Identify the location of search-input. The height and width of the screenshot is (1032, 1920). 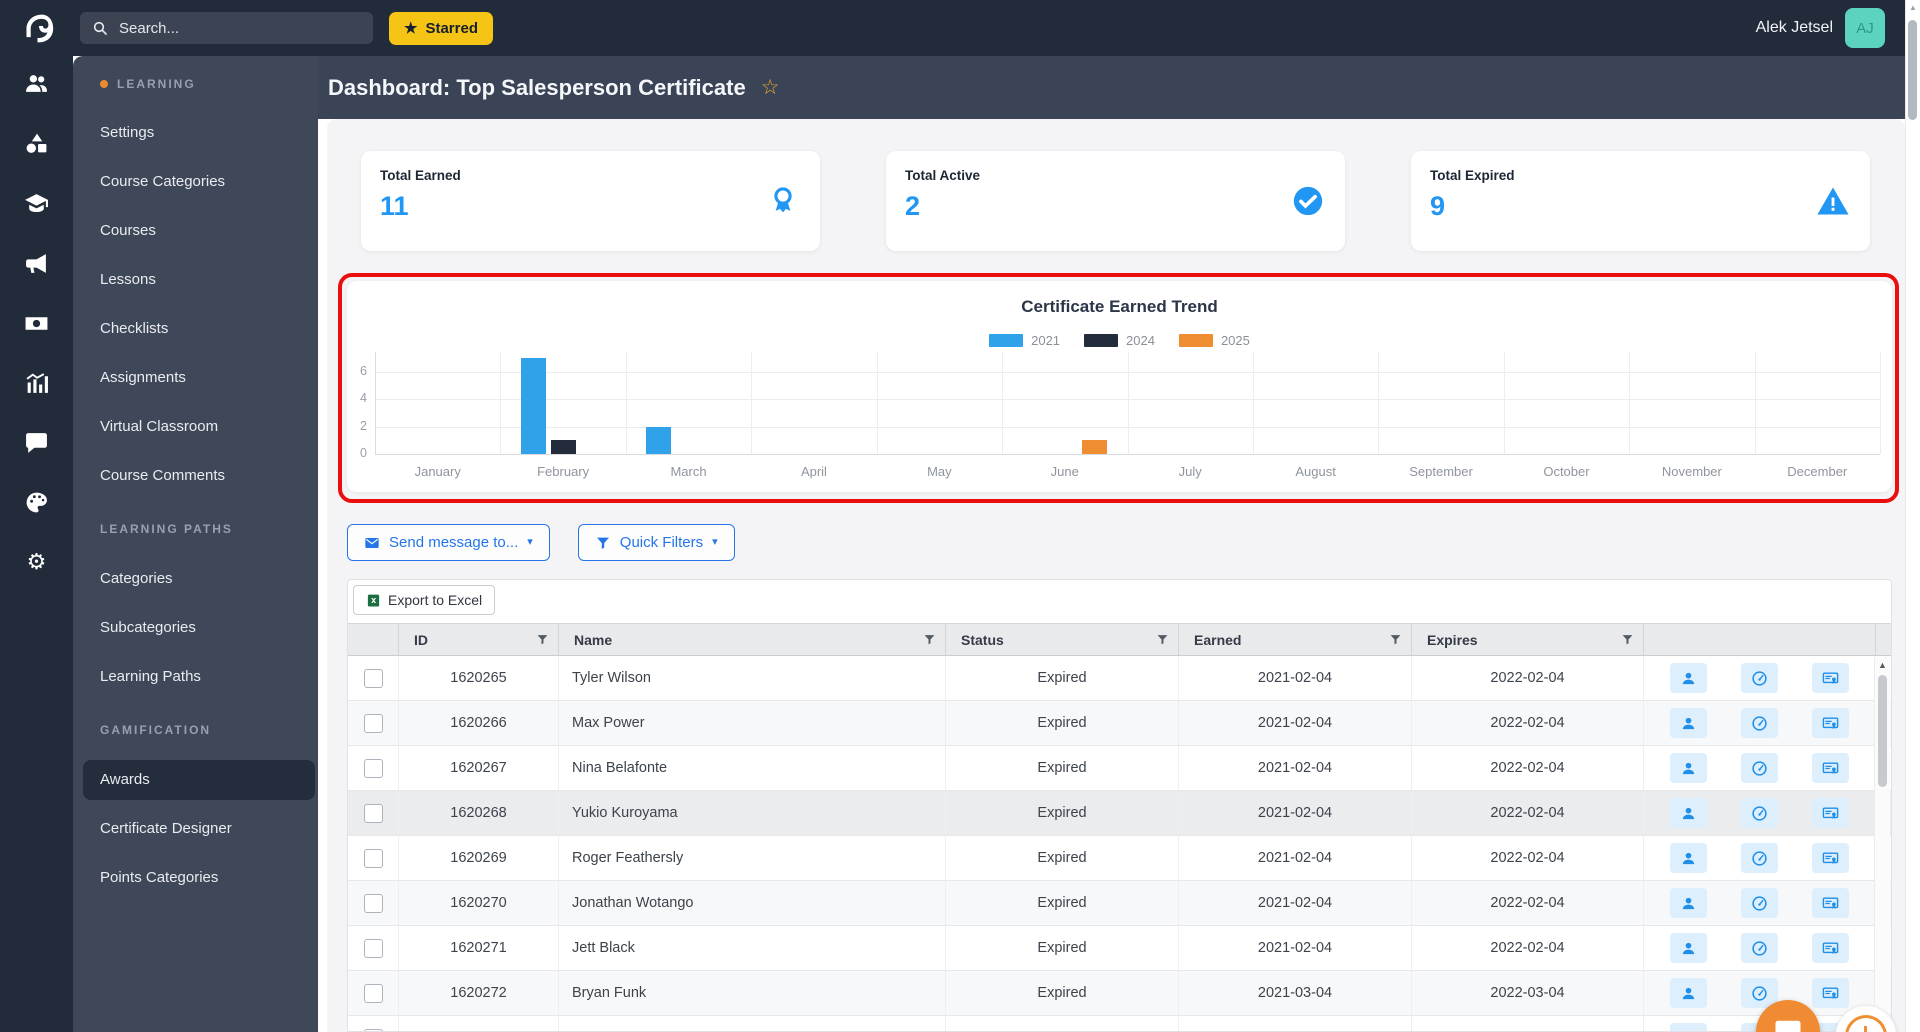
(239, 28).